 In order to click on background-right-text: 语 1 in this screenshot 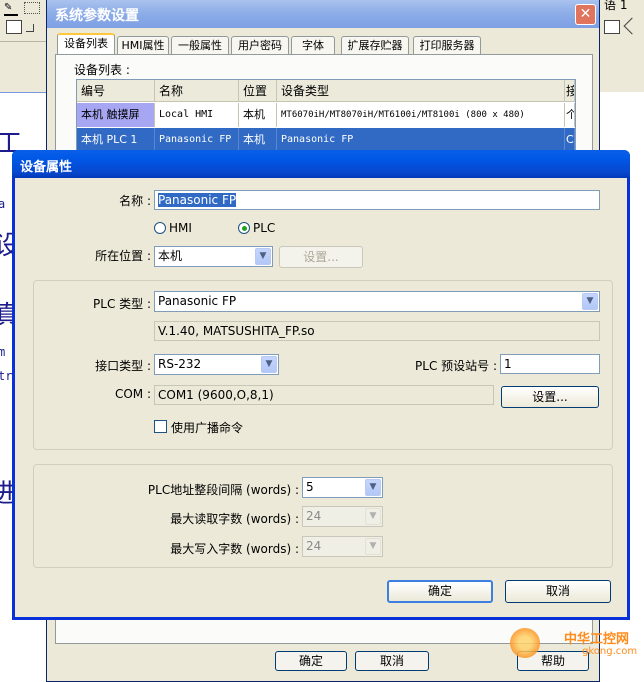, I will do `click(616, 6)`.